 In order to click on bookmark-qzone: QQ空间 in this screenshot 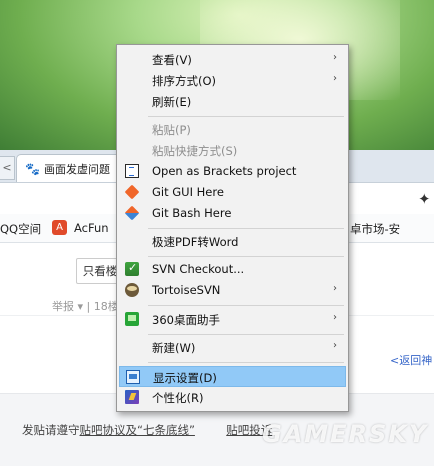, I will do `click(20, 229)`.